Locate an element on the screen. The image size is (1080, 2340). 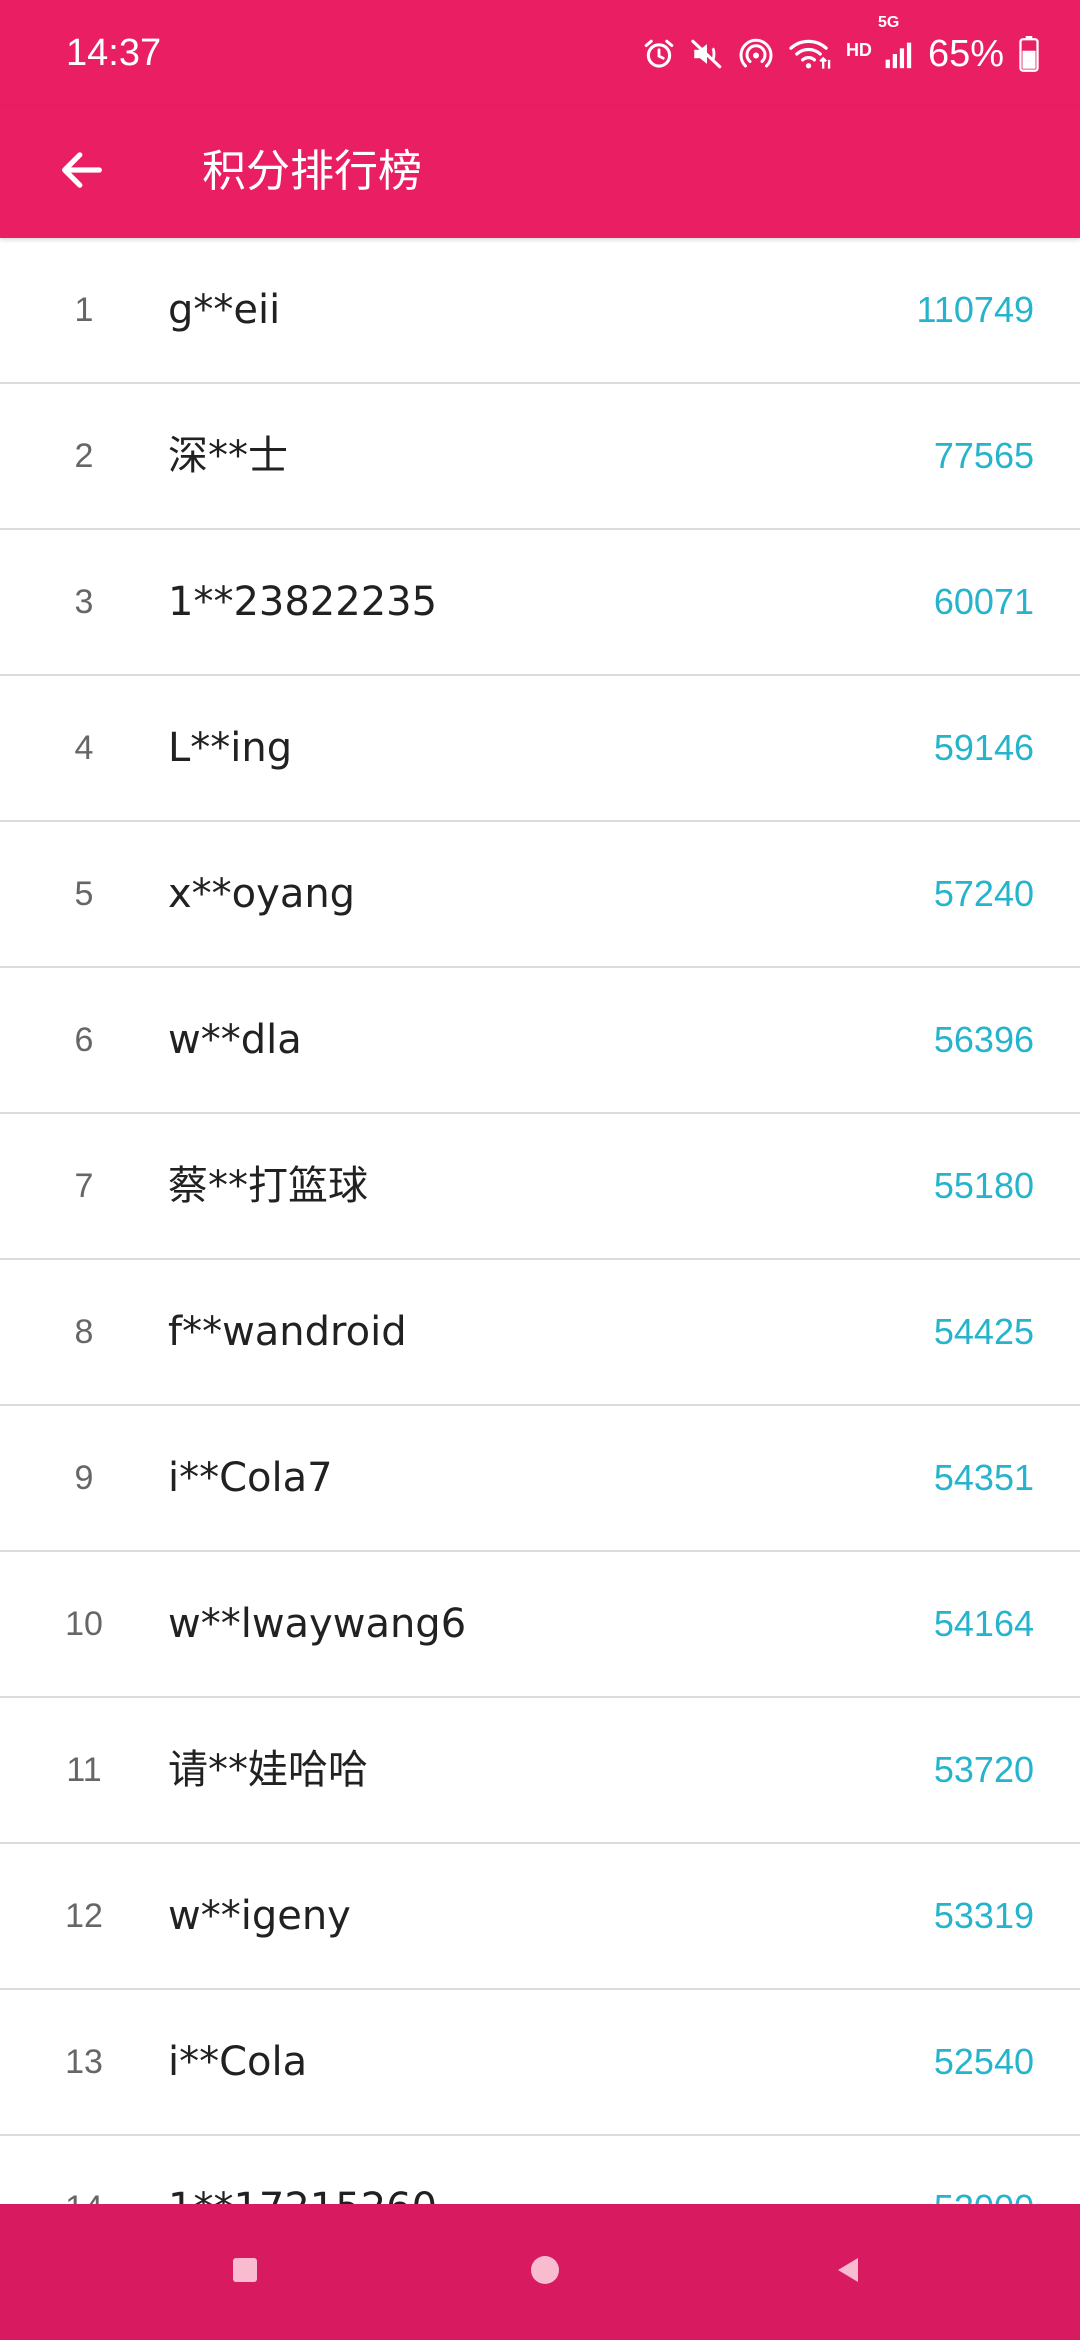
list-item: 4 L**ing 59146 is located at coordinates (540, 749).